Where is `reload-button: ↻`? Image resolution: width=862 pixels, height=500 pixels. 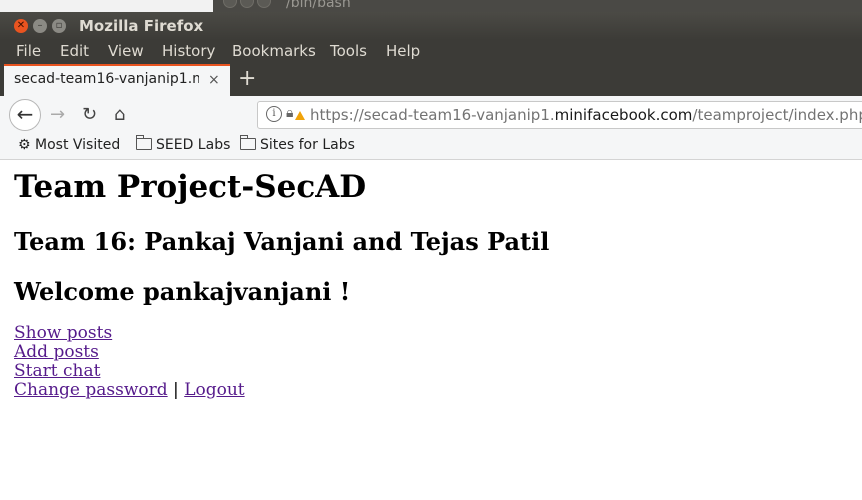
reload-button: ↻ is located at coordinates (89, 114).